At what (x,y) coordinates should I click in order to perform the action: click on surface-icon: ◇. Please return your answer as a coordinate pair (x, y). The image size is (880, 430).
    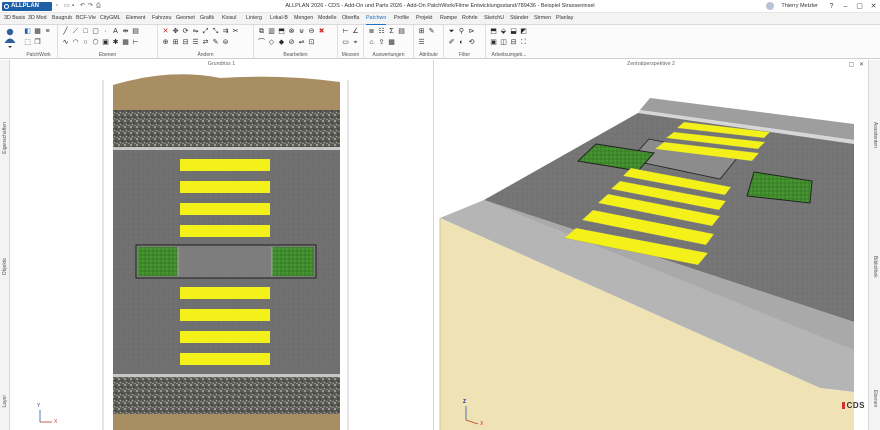
    Looking at the image, I should click on (271, 42).